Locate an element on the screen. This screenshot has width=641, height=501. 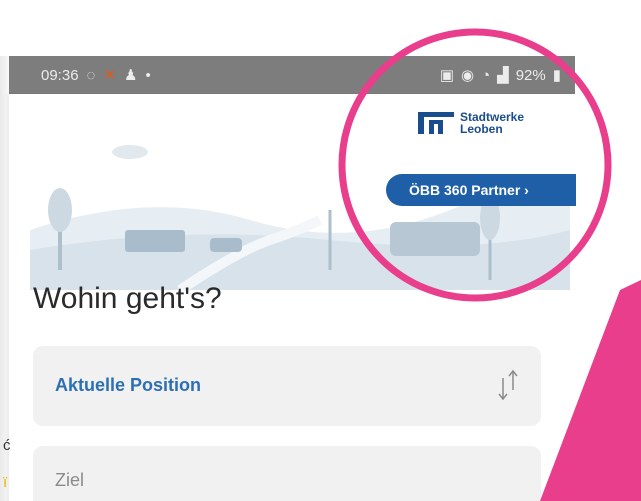
page-title: Wohin geht's? is located at coordinates (127, 298).